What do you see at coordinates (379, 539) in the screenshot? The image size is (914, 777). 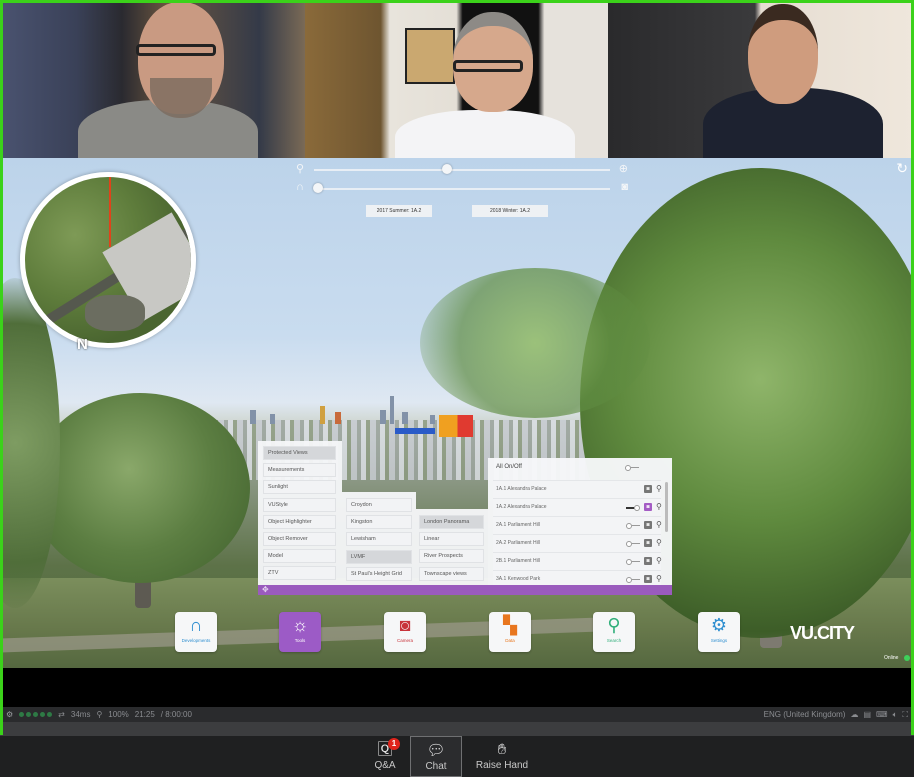 I see `tools-menu-item: Lewisham` at bounding box center [379, 539].